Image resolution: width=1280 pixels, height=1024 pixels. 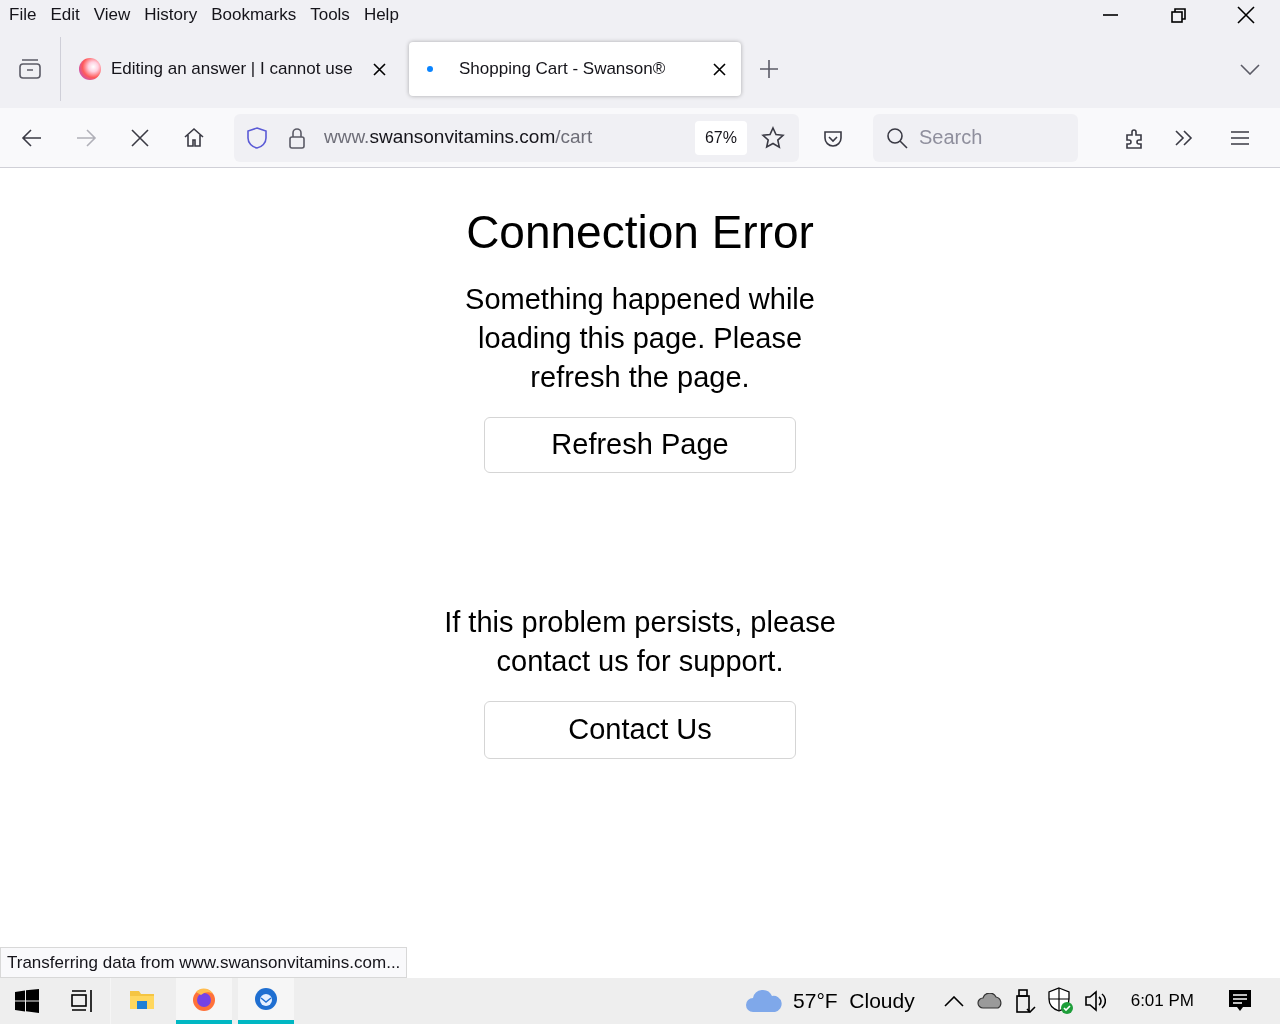 What do you see at coordinates (330, 15) in the screenshot?
I see `menu-item: Tools` at bounding box center [330, 15].